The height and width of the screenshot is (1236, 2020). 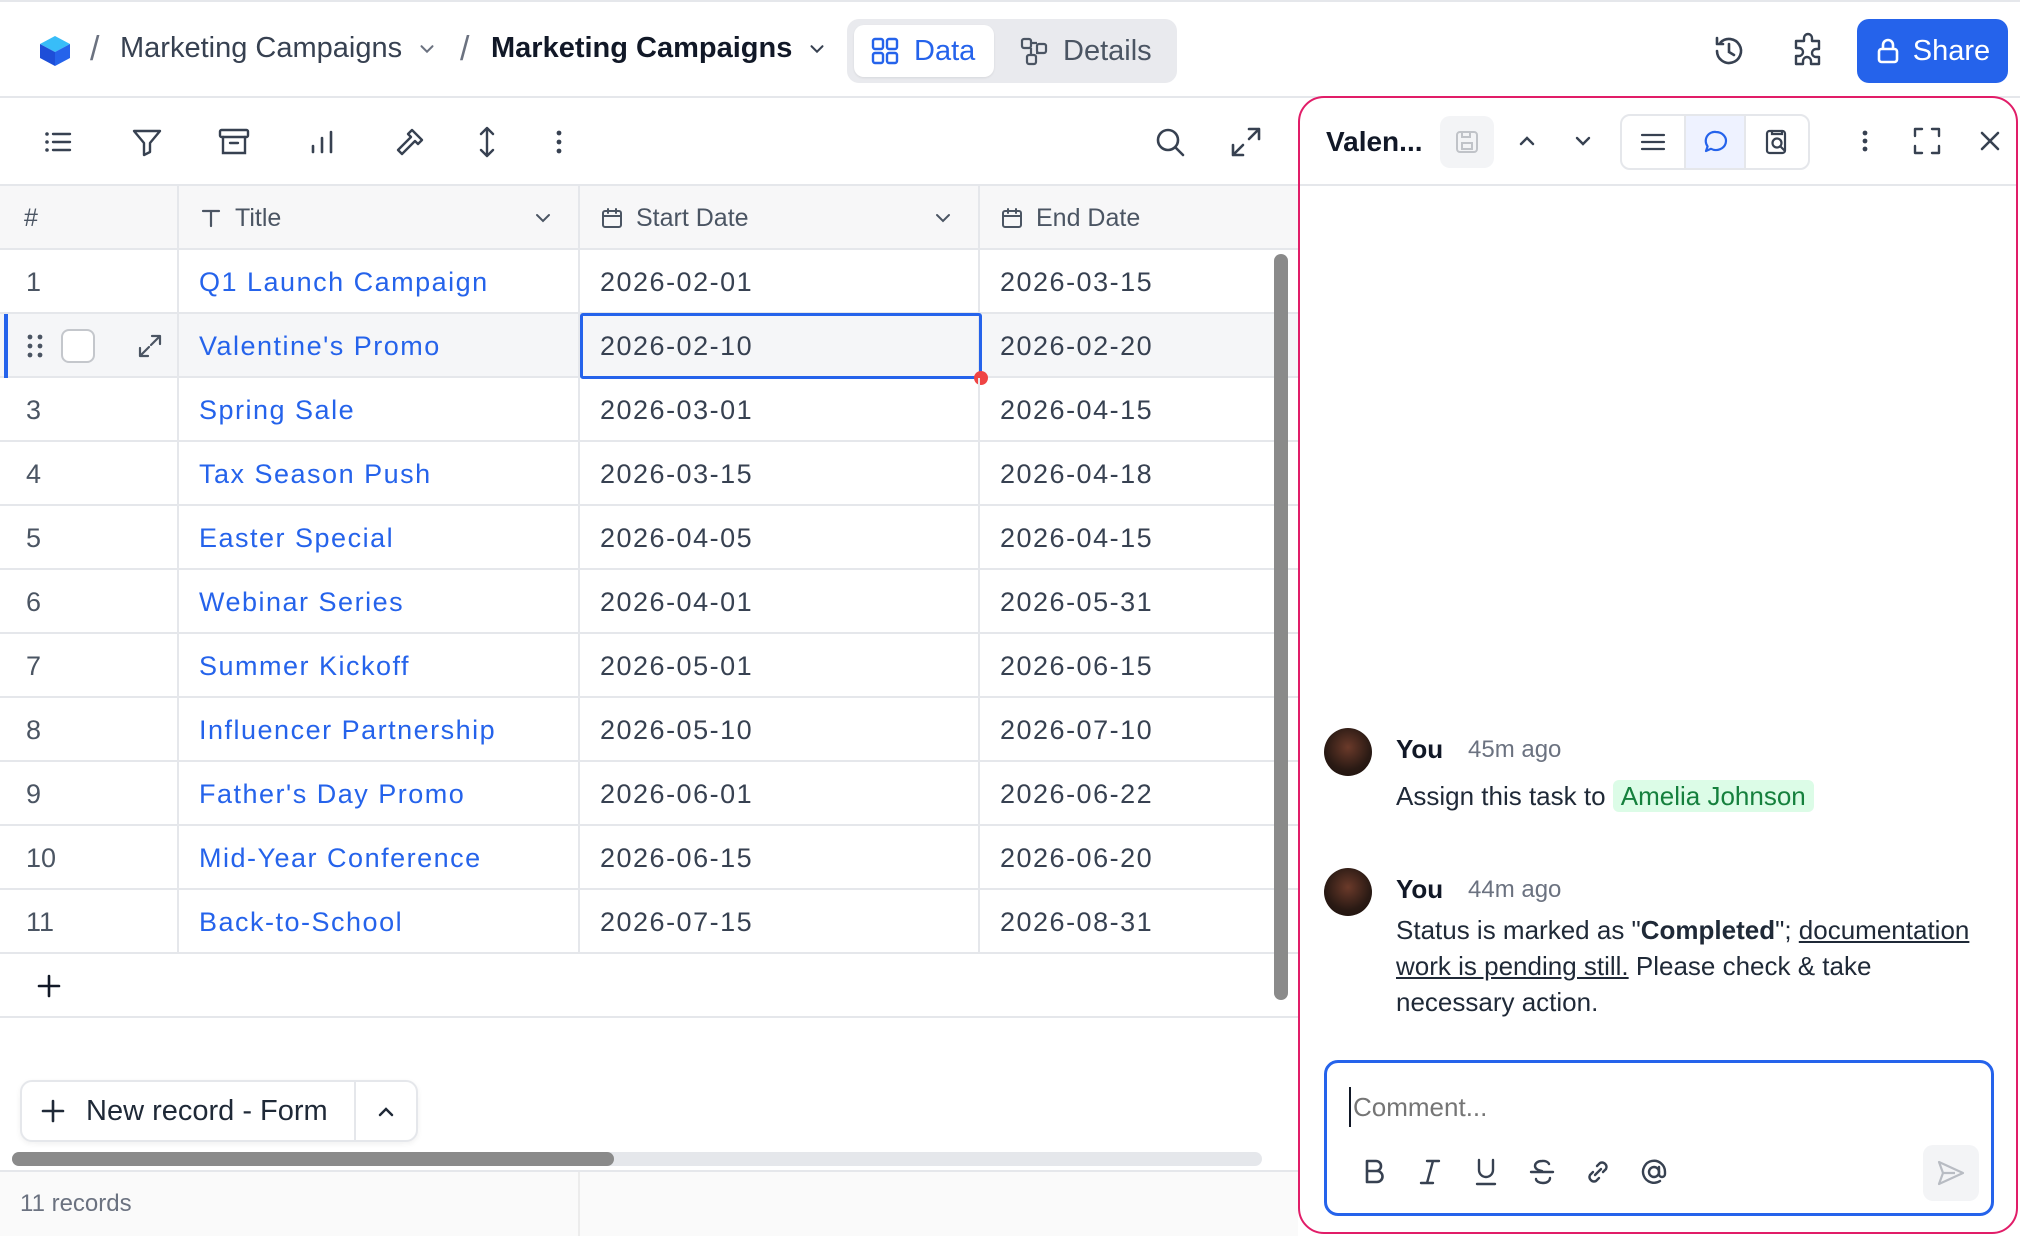 What do you see at coordinates (322, 142) in the screenshot?
I see `chart-icon` at bounding box center [322, 142].